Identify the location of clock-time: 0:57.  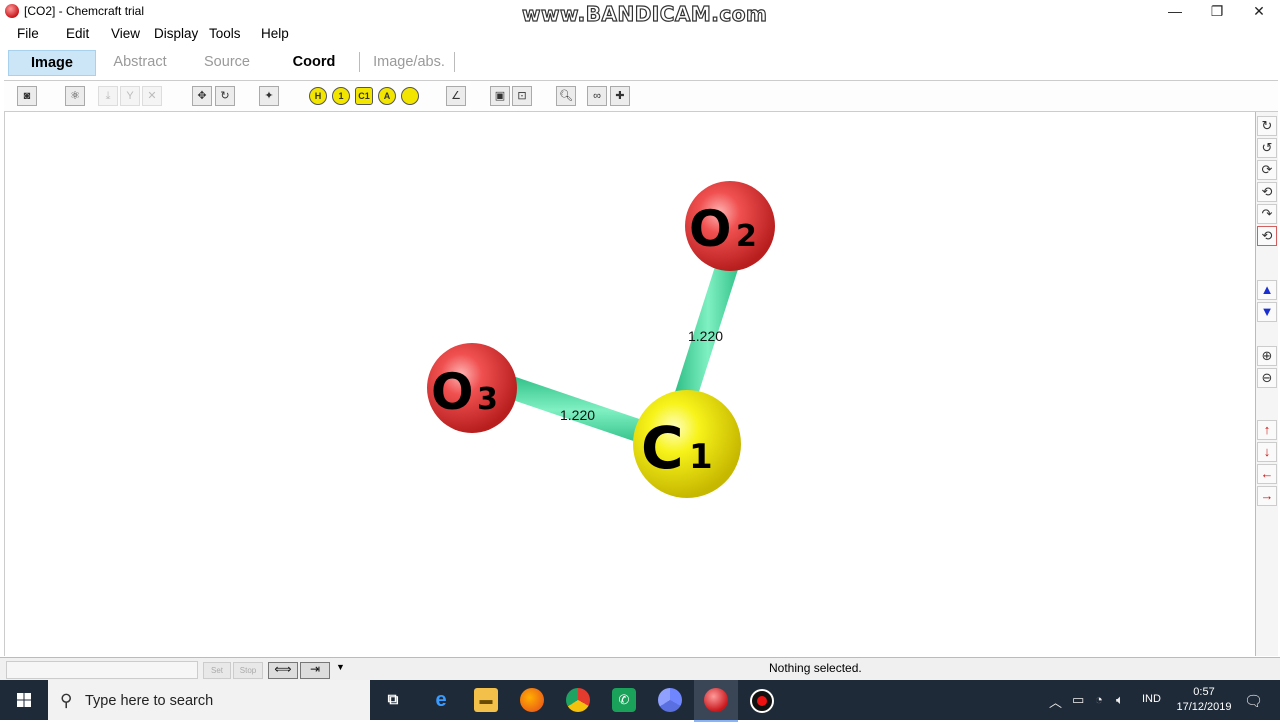
(1204, 692).